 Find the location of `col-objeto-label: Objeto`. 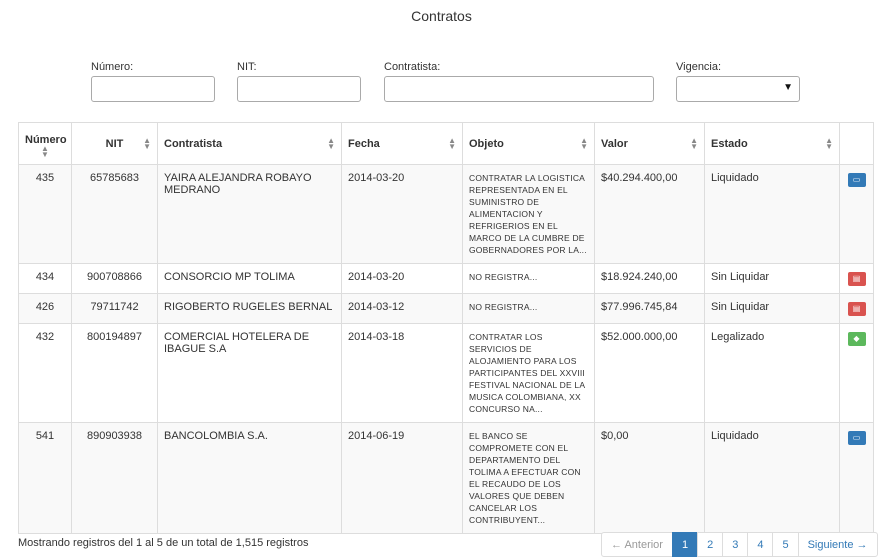

col-objeto-label: Objeto is located at coordinates (486, 143).